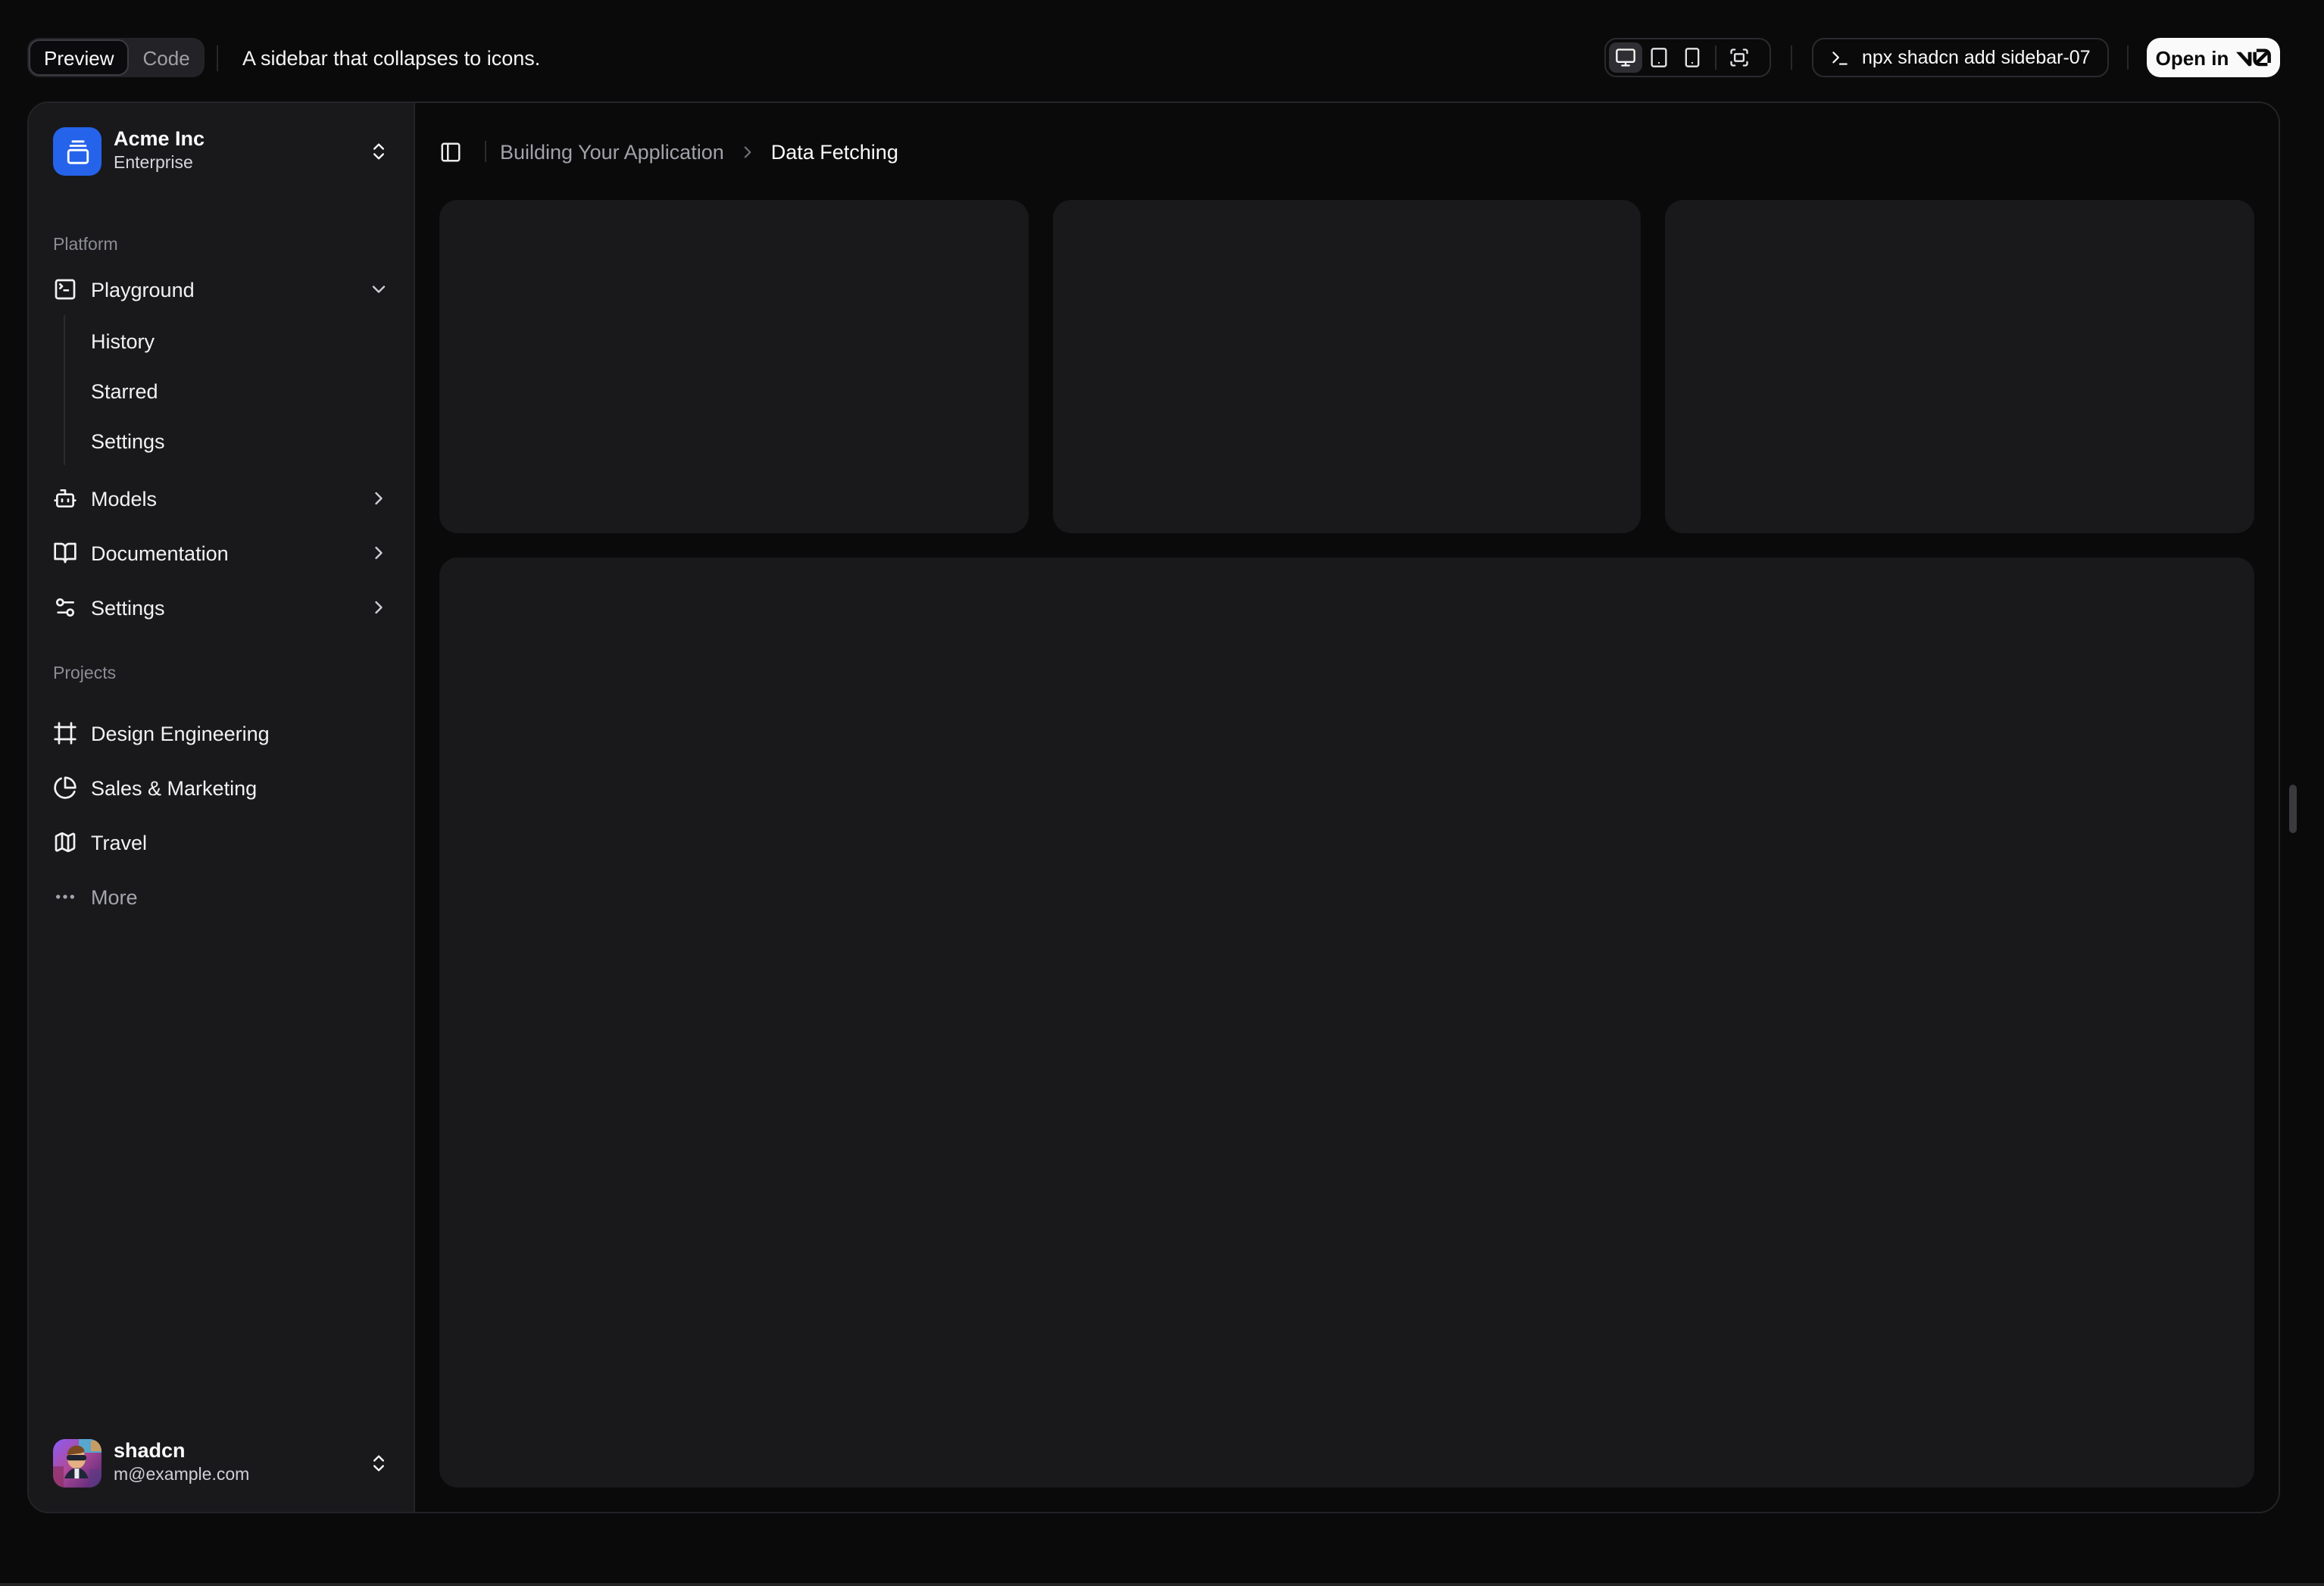 The image size is (2324, 1586). What do you see at coordinates (221, 1463) in the screenshot?
I see `user-menu-button: shadcn m@example.com` at bounding box center [221, 1463].